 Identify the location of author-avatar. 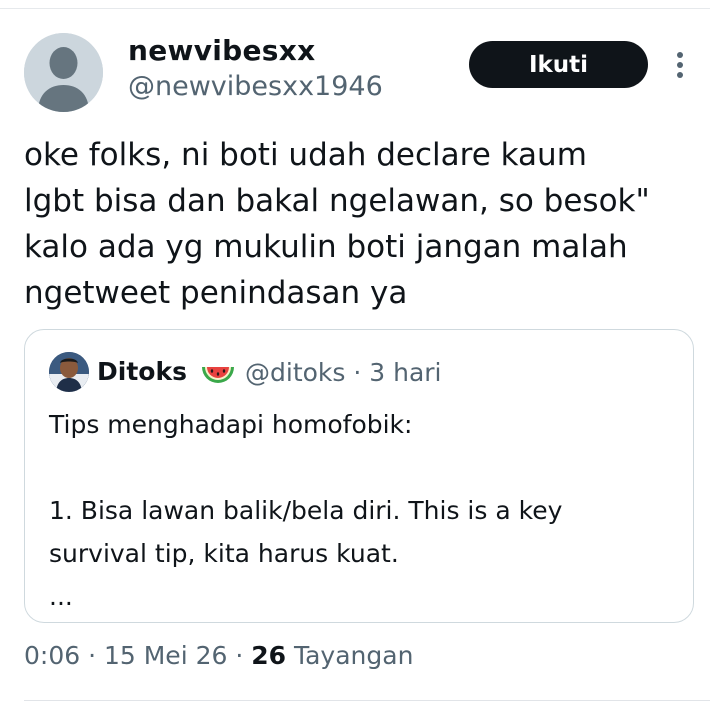
(63, 72).